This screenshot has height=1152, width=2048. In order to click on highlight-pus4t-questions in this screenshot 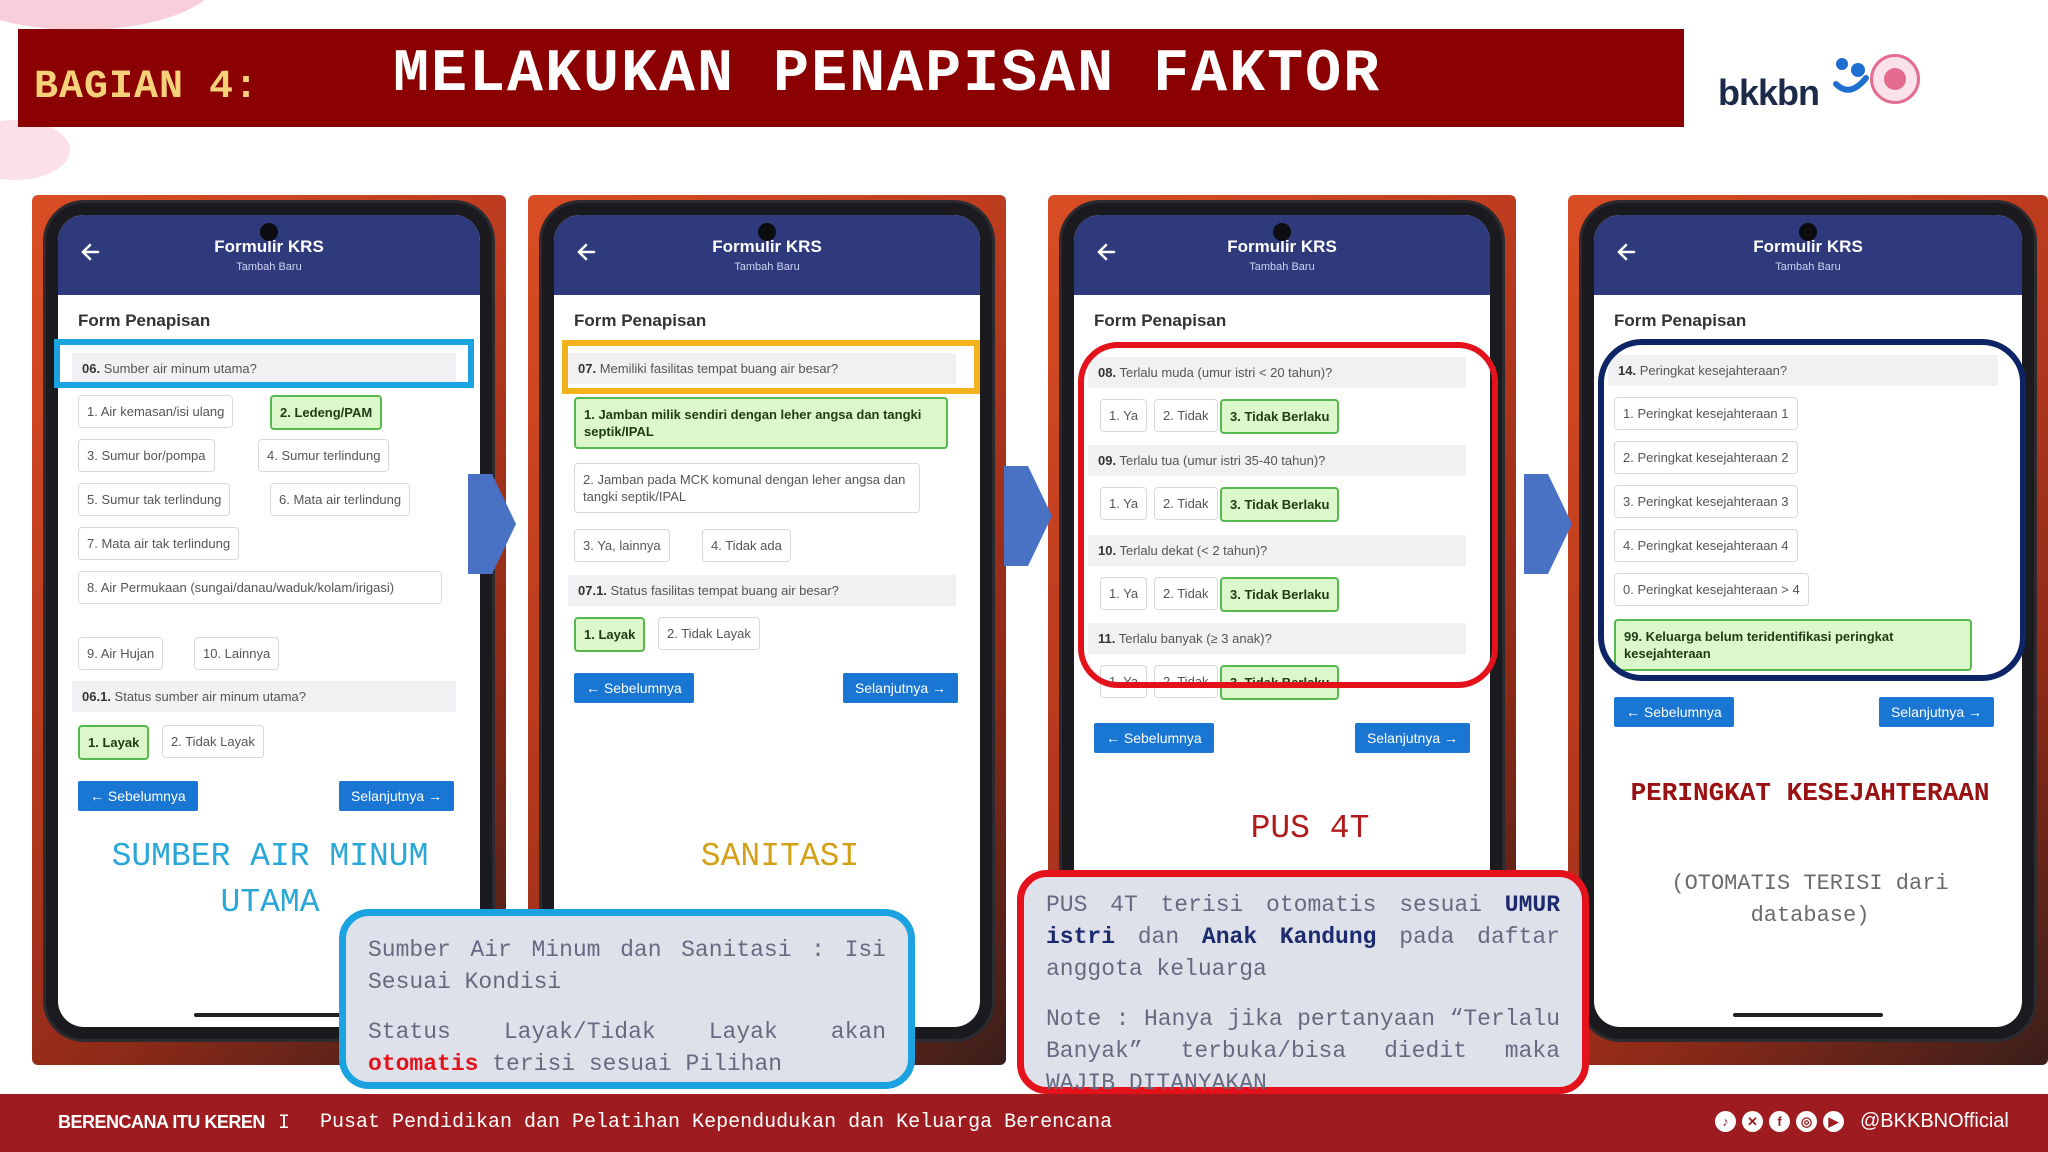, I will do `click(1288, 515)`.